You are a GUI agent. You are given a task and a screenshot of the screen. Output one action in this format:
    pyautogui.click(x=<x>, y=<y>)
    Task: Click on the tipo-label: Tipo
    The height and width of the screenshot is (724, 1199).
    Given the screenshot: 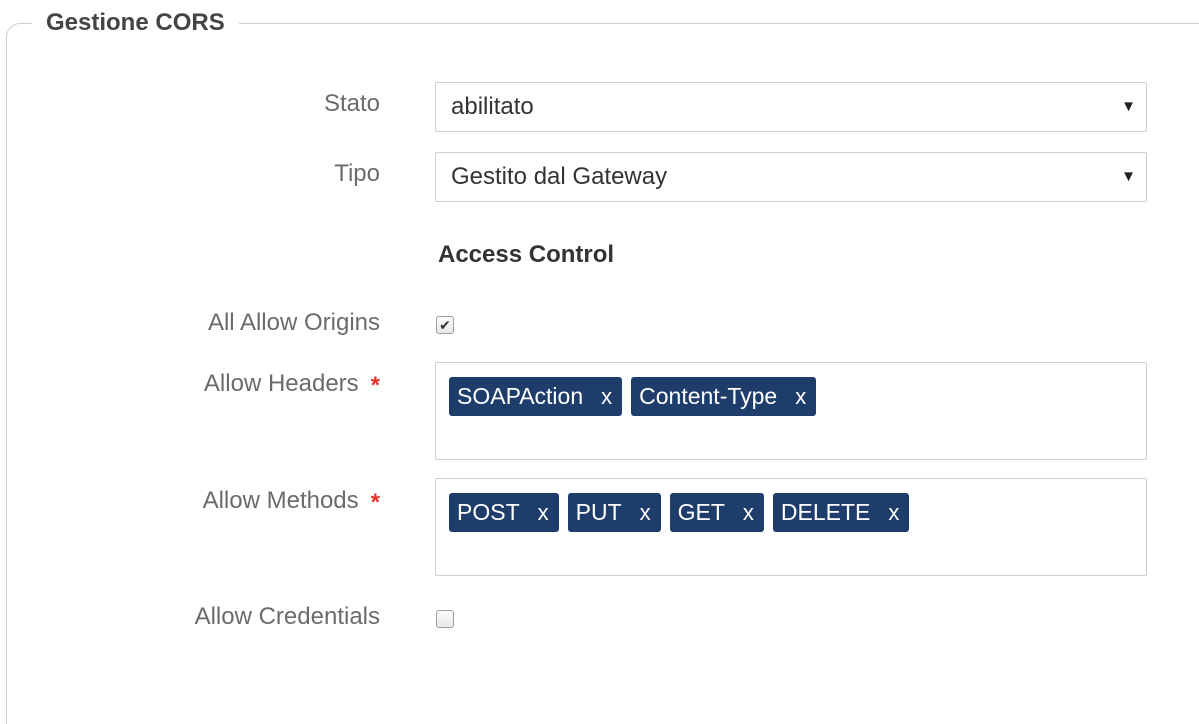 What is the action you would take?
    pyautogui.click(x=357, y=173)
    